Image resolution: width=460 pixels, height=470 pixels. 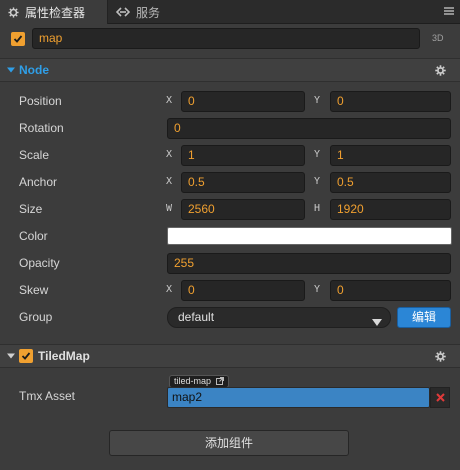 What do you see at coordinates (243, 290) in the screenshot?
I see `skew-x-input: 0` at bounding box center [243, 290].